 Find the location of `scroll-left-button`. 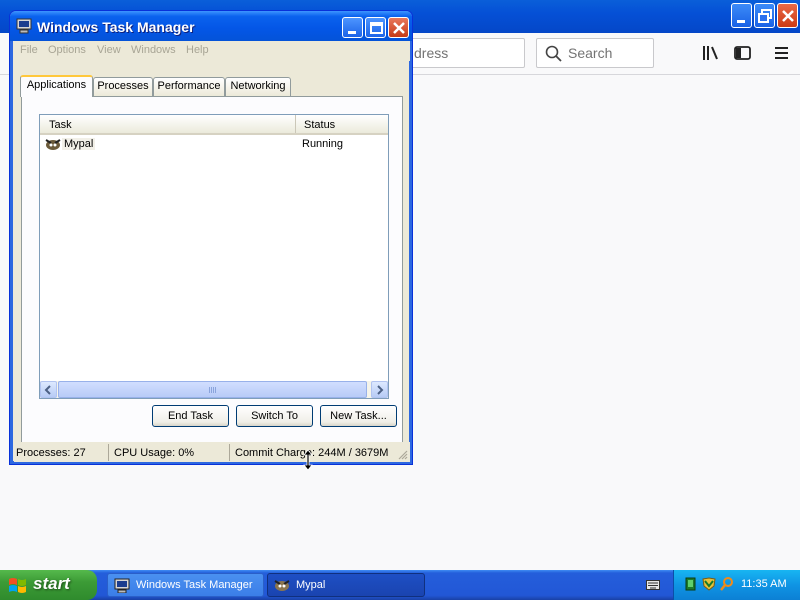

scroll-left-button is located at coordinates (48, 389).